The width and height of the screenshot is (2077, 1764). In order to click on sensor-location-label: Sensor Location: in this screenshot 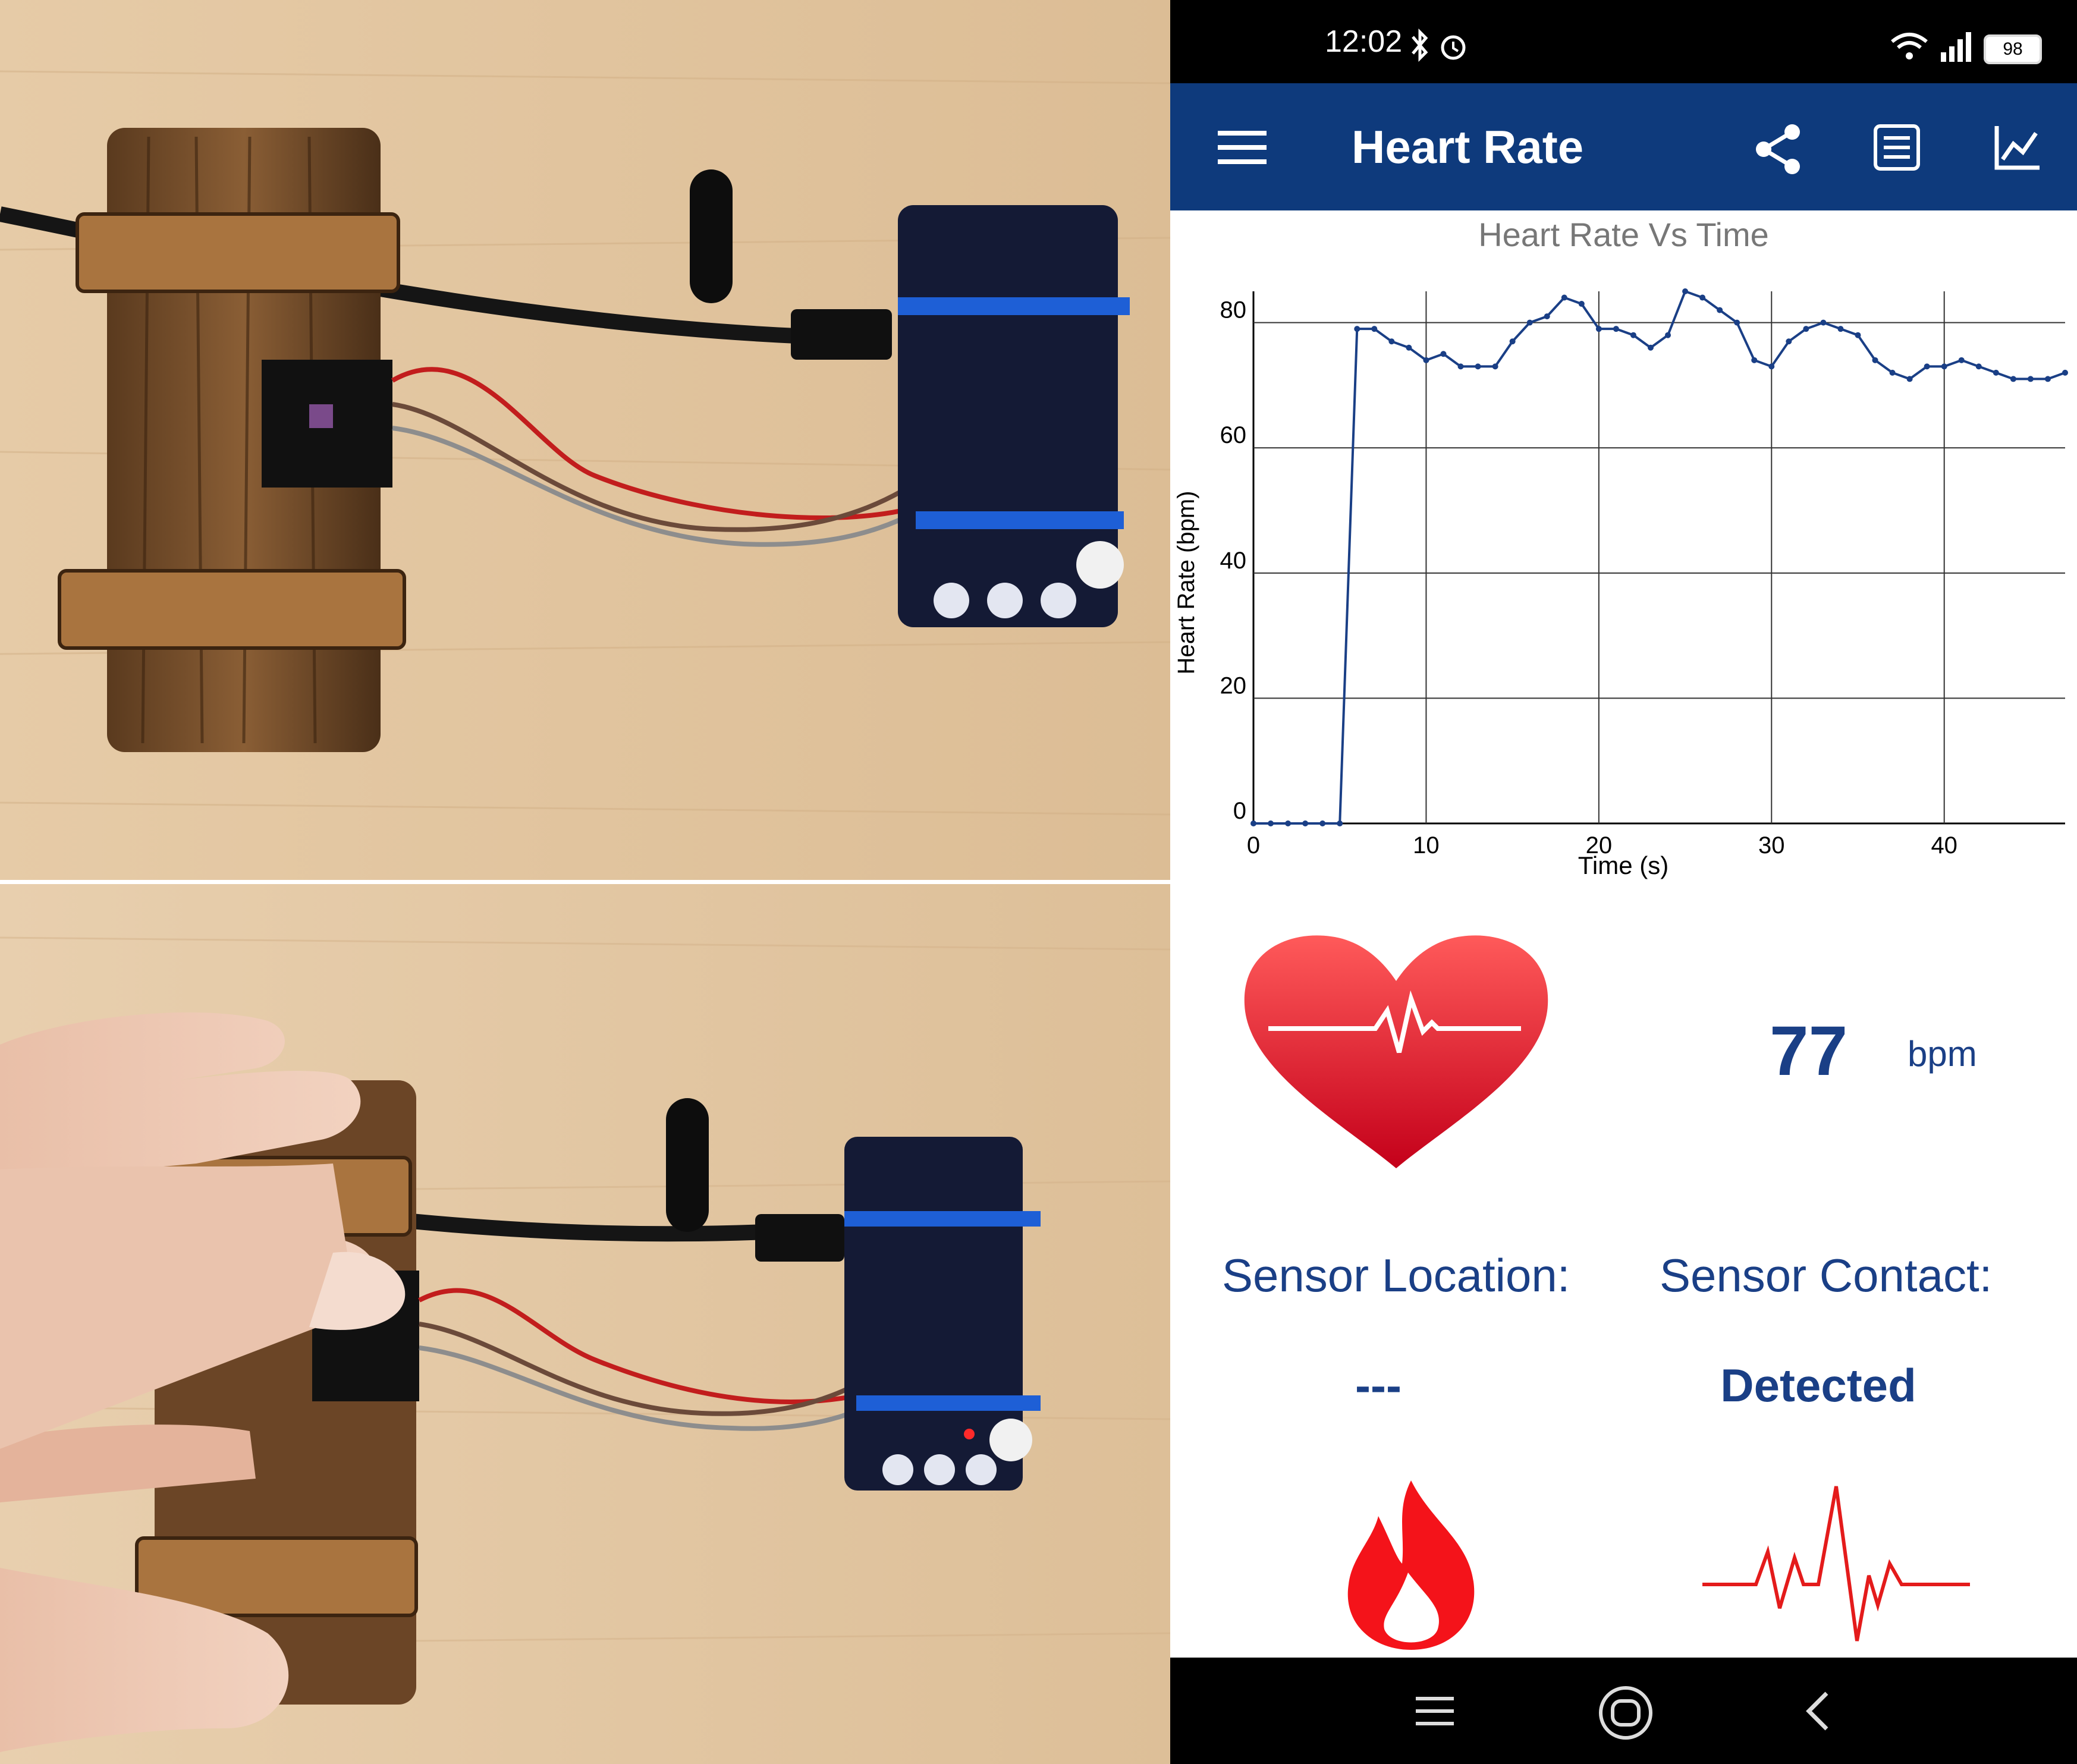, I will do `click(1396, 1275)`.